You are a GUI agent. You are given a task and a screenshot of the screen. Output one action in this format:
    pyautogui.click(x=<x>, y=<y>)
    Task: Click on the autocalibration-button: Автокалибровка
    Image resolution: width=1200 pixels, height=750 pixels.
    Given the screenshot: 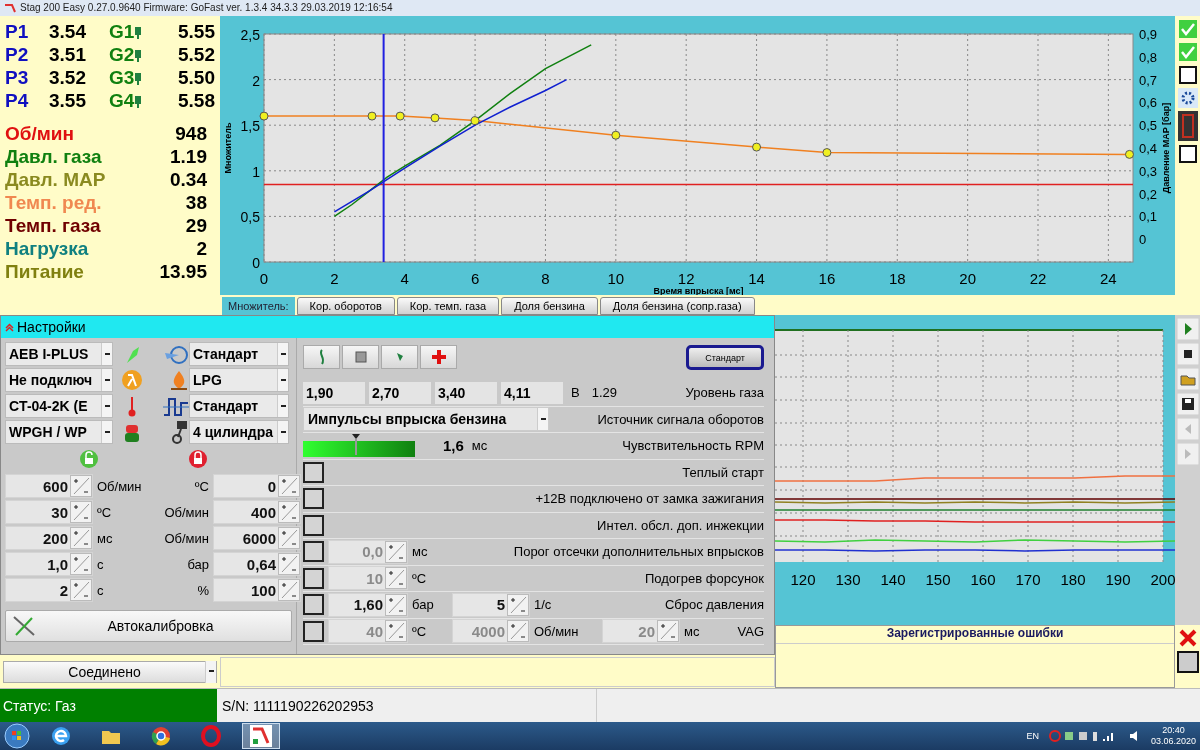 What is the action you would take?
    pyautogui.click(x=148, y=626)
    